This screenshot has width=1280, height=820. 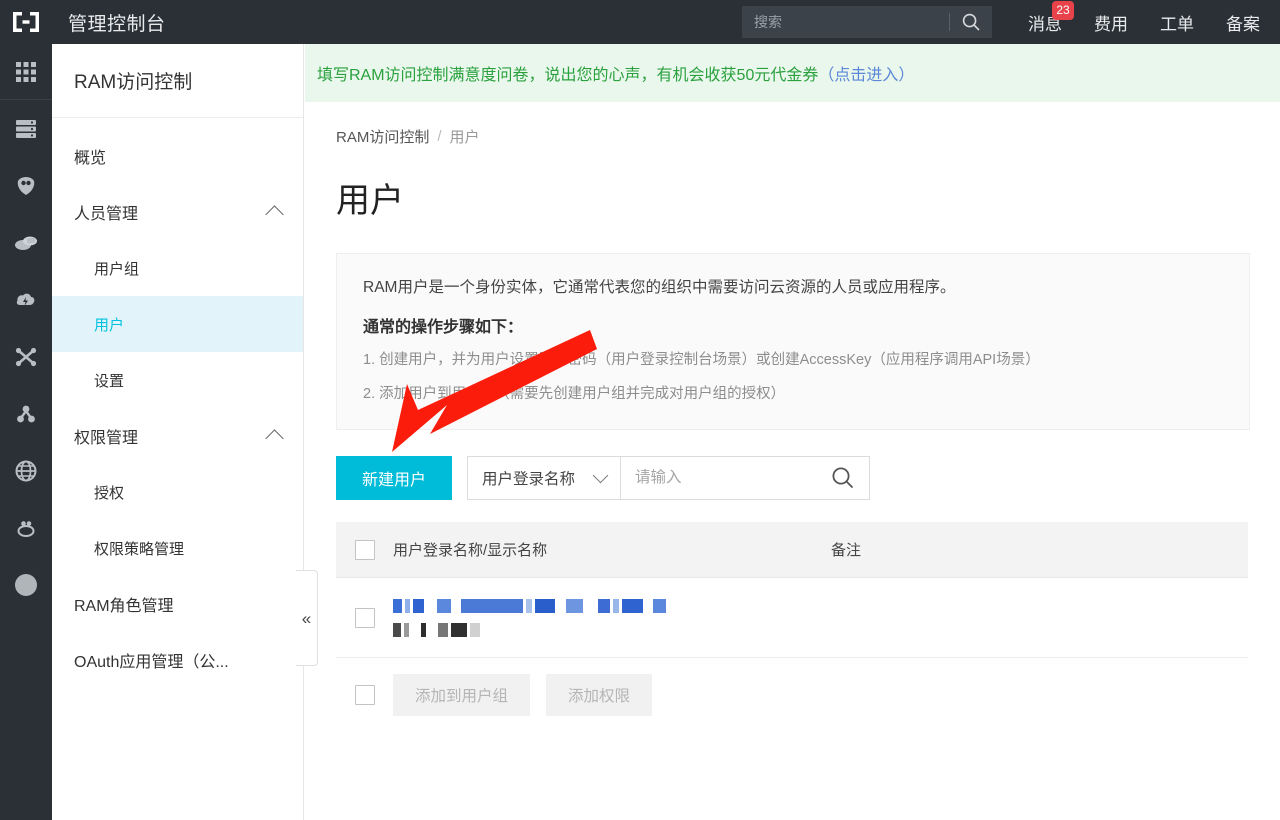 I want to click on user-name-cell, so click(x=612, y=617).